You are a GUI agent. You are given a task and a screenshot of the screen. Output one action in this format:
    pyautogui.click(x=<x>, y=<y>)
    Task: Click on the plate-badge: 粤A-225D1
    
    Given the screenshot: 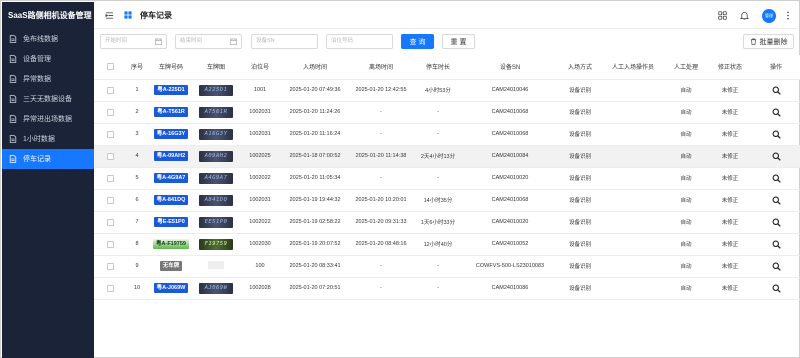 What is the action you would take?
    pyautogui.click(x=171, y=90)
    